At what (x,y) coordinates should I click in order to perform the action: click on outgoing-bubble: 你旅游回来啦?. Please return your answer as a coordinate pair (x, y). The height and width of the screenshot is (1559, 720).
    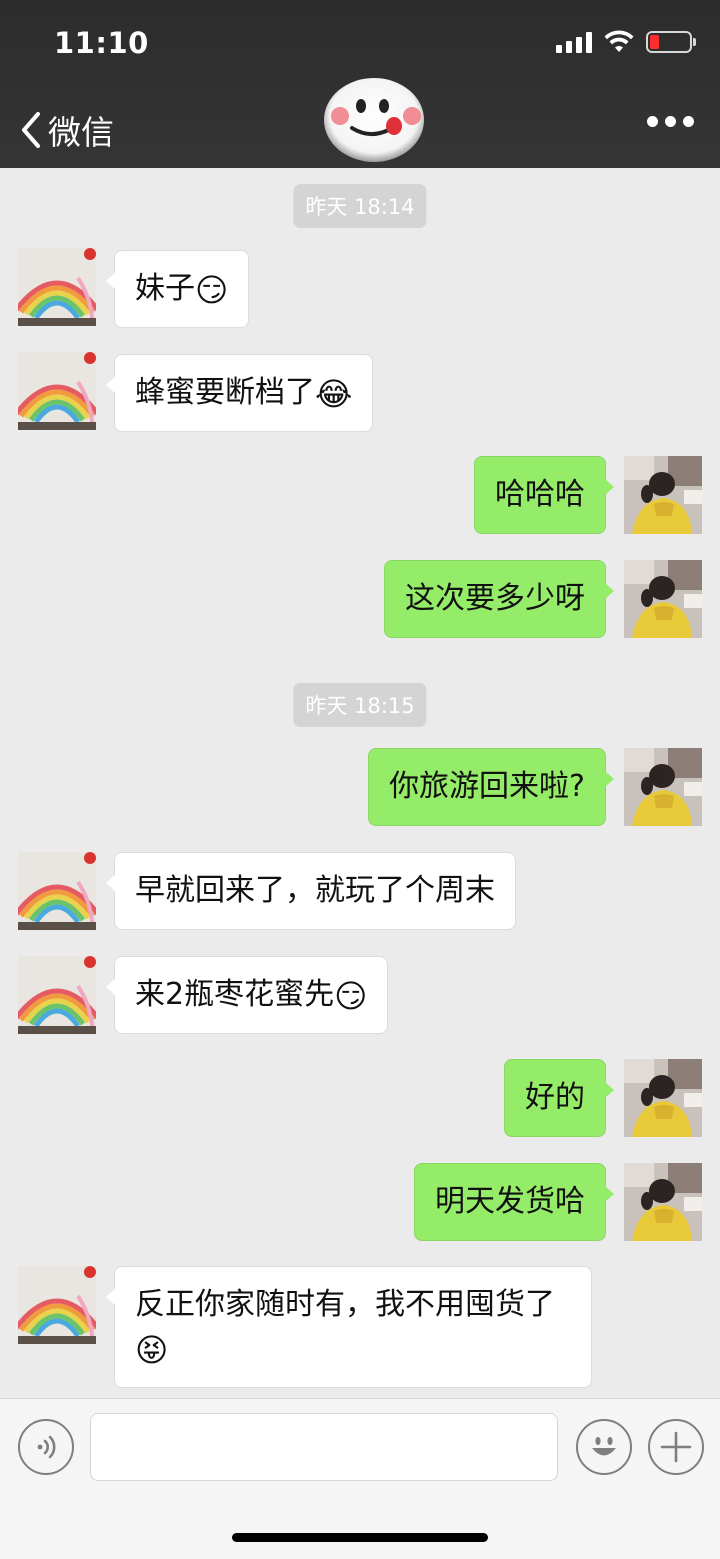
    Looking at the image, I should click on (491, 787).